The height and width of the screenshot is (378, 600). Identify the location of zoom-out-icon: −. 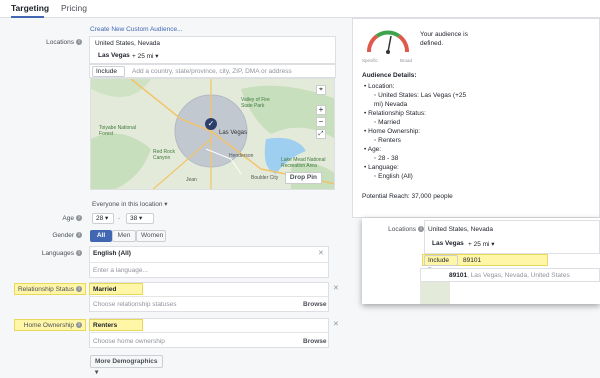
(321, 122).